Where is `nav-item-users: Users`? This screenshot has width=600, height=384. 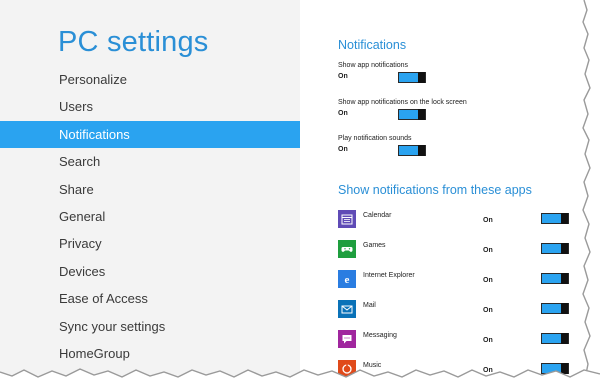 nav-item-users: Users is located at coordinates (150, 106).